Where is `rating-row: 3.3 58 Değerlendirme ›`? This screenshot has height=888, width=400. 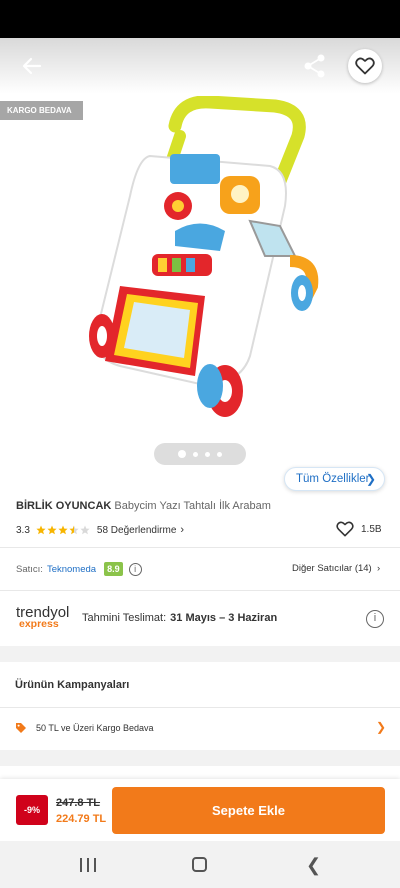
rating-row: 3.3 58 Değerlendirme › is located at coordinates (100, 530).